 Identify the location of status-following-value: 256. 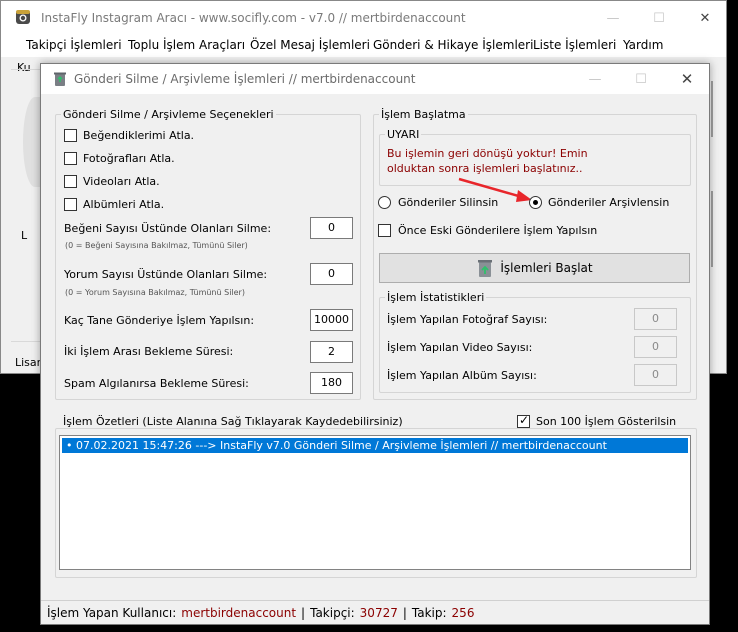
(463, 613).